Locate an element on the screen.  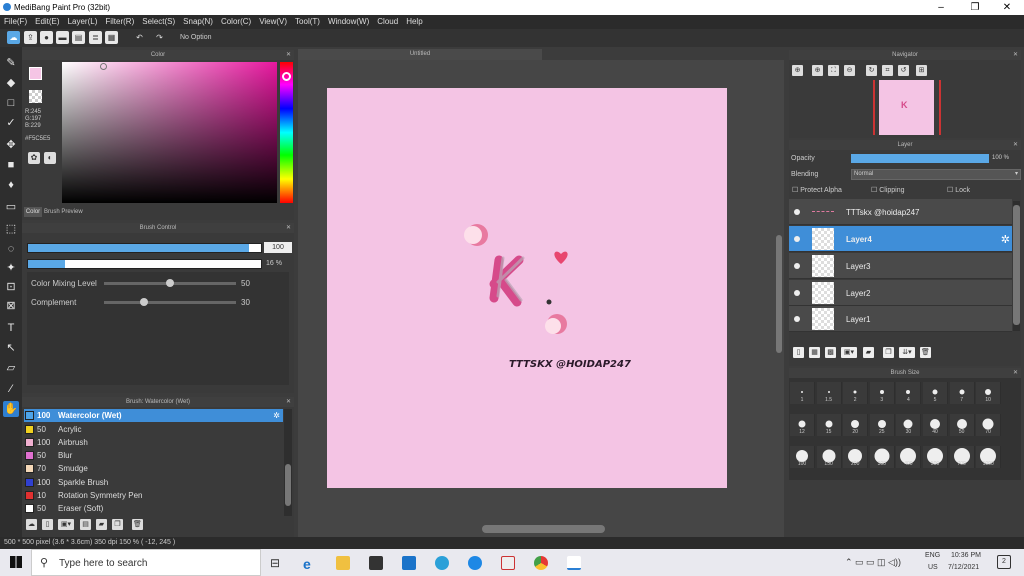
fill-rect-tool-icon: ■ is located at coordinates (11, 165).